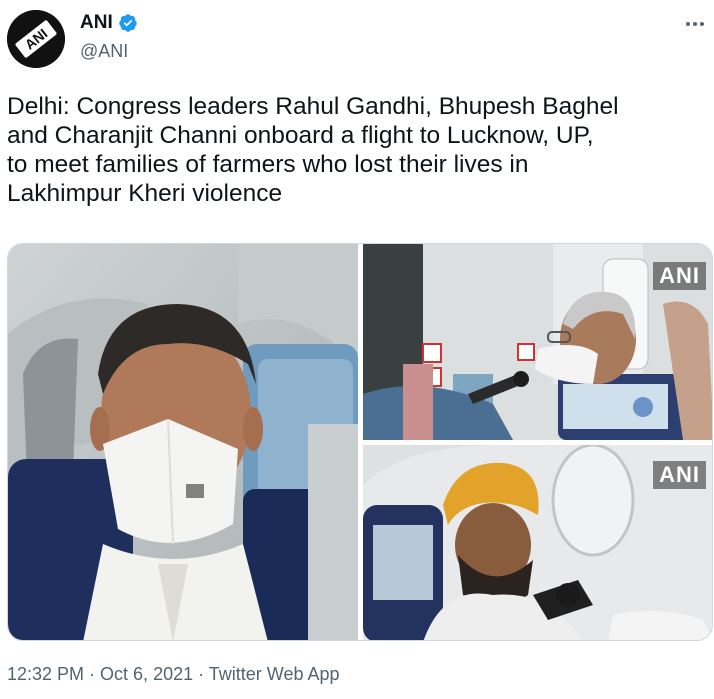 Image resolution: width=714 pixels, height=699 pixels. What do you see at coordinates (146, 674) in the screenshot?
I see `tweet-date: Oct 6, 2021` at bounding box center [146, 674].